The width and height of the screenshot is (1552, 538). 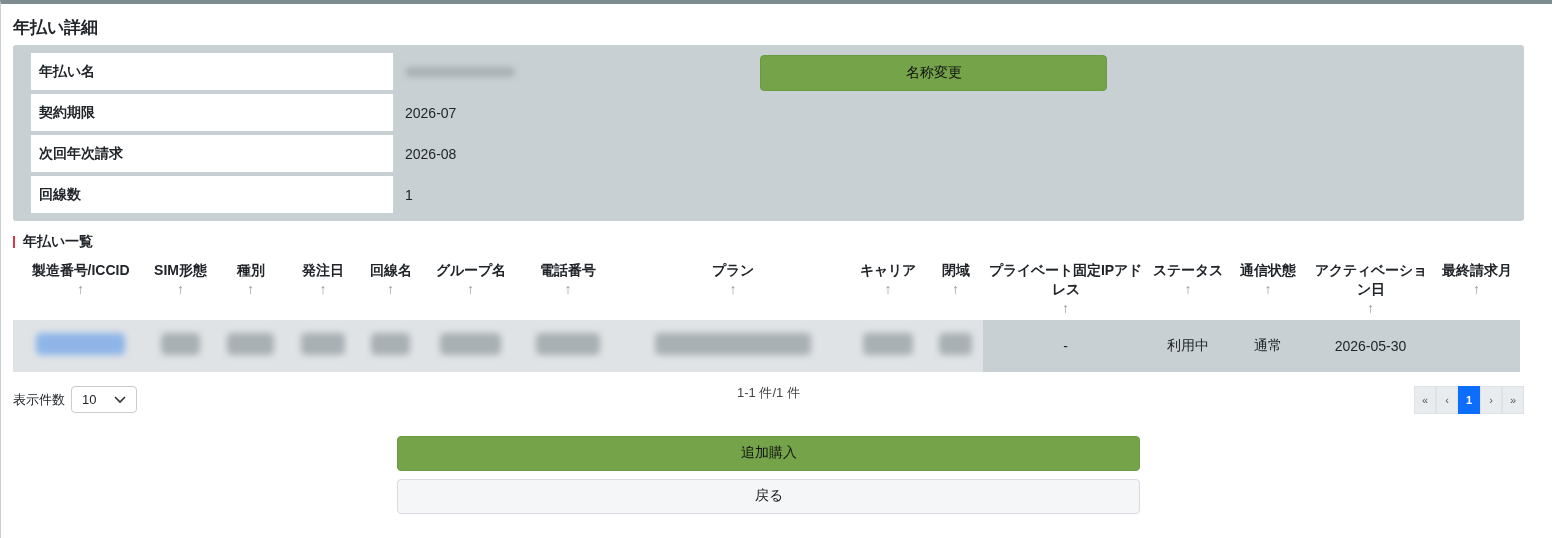 What do you see at coordinates (1491, 399) in the screenshot?
I see `page-button: ›` at bounding box center [1491, 399].